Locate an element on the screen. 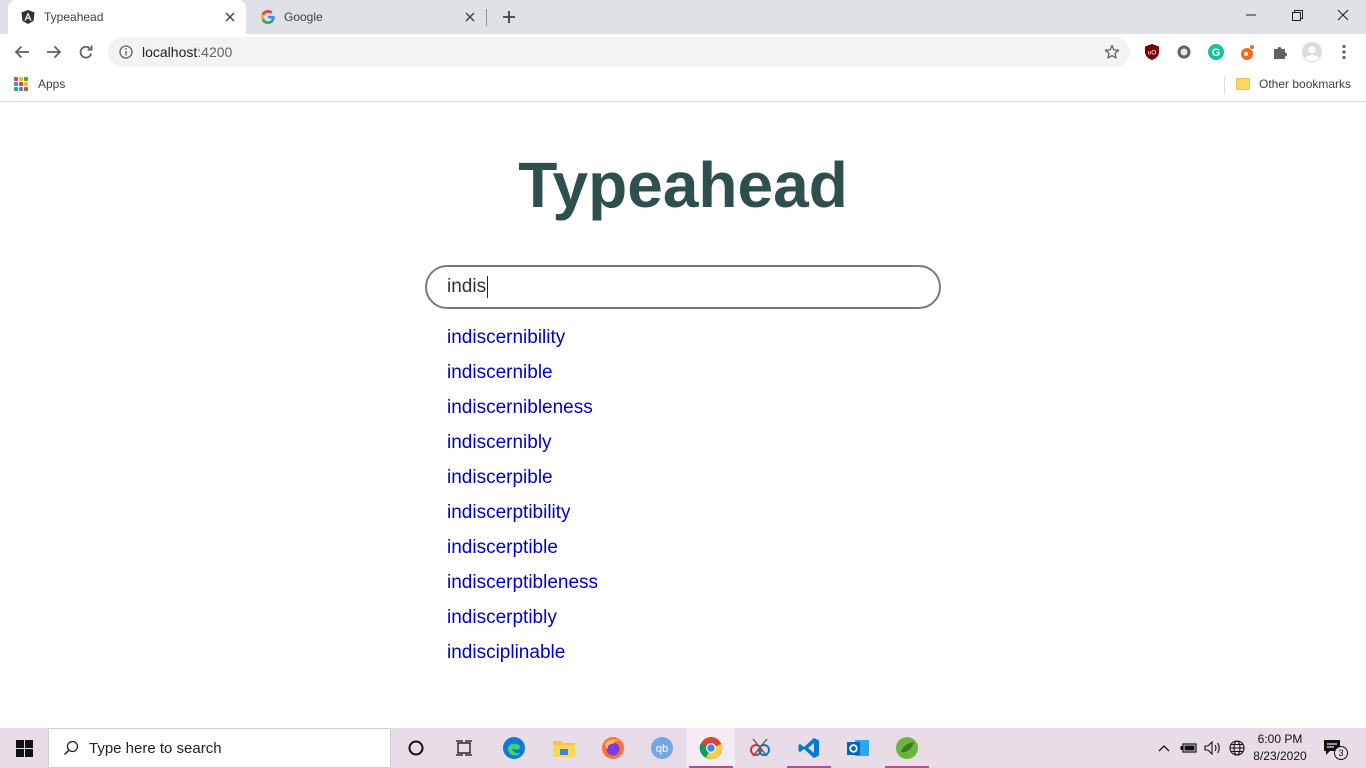  address-bar: localhost:4200 is located at coordinates (619, 52).